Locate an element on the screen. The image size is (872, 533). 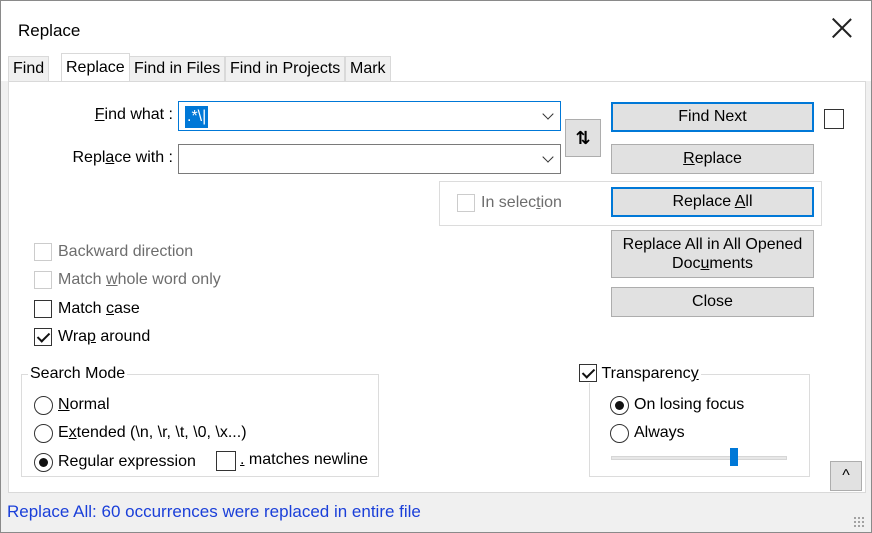
normal-radio is located at coordinates (43, 405).